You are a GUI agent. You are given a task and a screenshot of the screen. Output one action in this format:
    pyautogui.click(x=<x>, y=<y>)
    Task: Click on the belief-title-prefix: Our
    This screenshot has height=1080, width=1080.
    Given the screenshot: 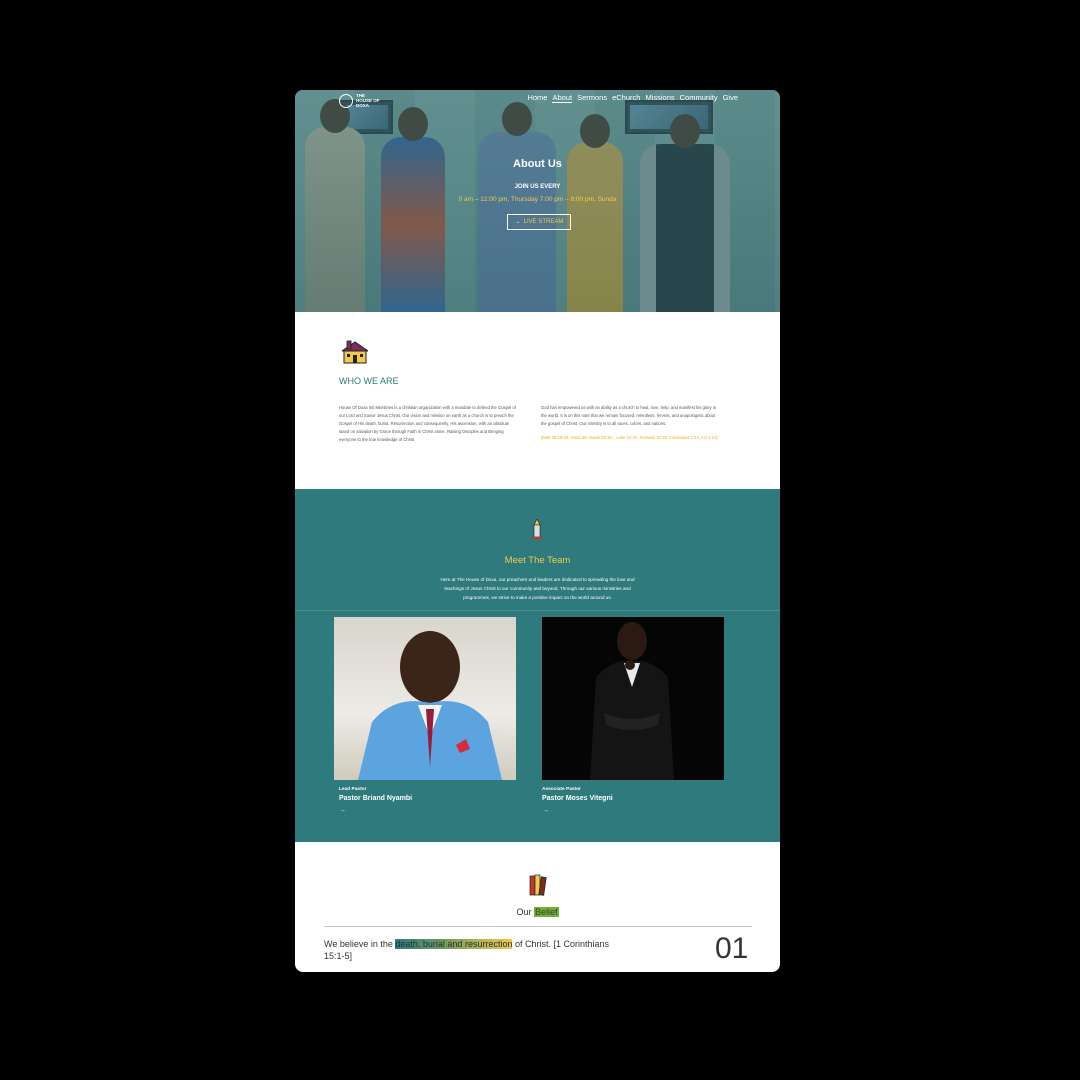 What is the action you would take?
    pyautogui.click(x=525, y=912)
    